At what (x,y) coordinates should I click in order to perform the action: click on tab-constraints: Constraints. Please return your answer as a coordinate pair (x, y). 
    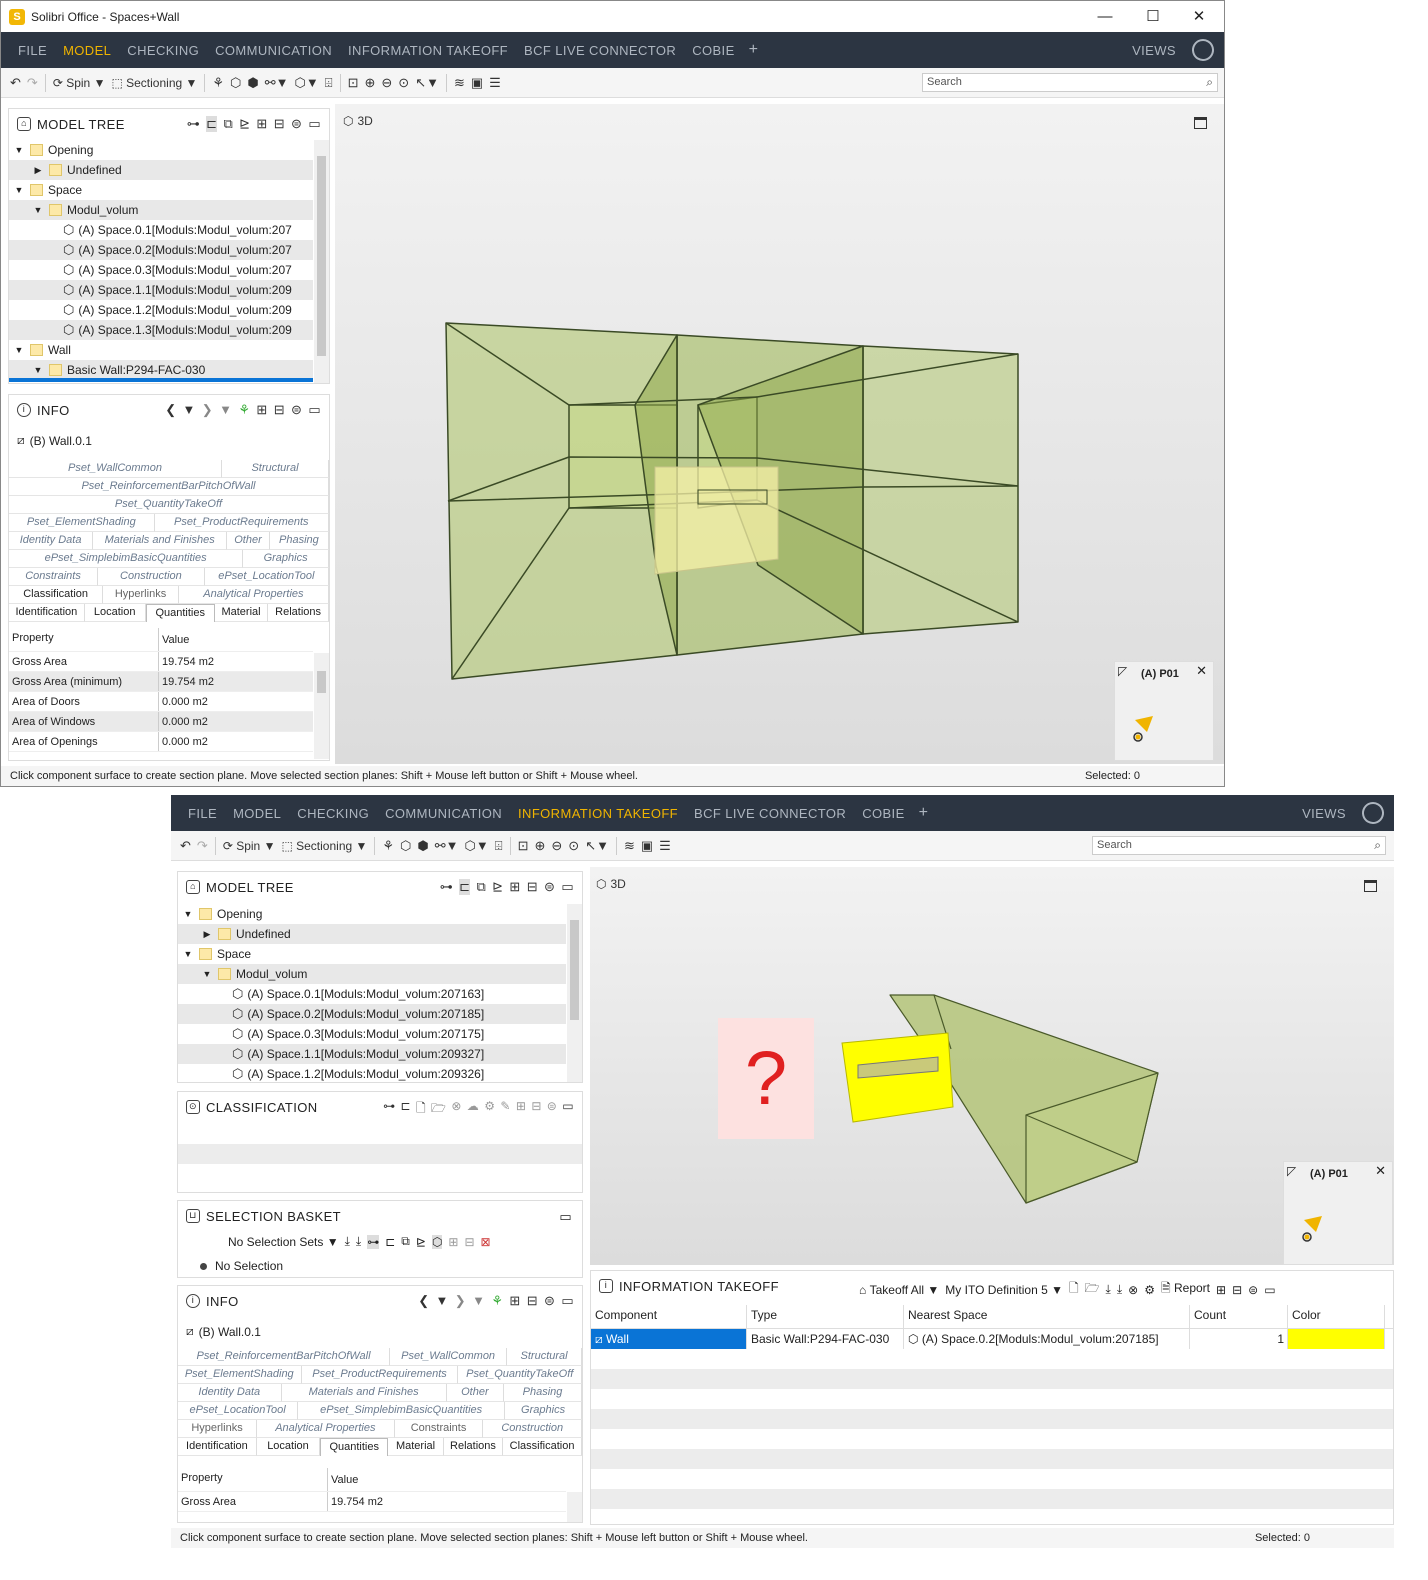
    Looking at the image, I should click on (54, 577).